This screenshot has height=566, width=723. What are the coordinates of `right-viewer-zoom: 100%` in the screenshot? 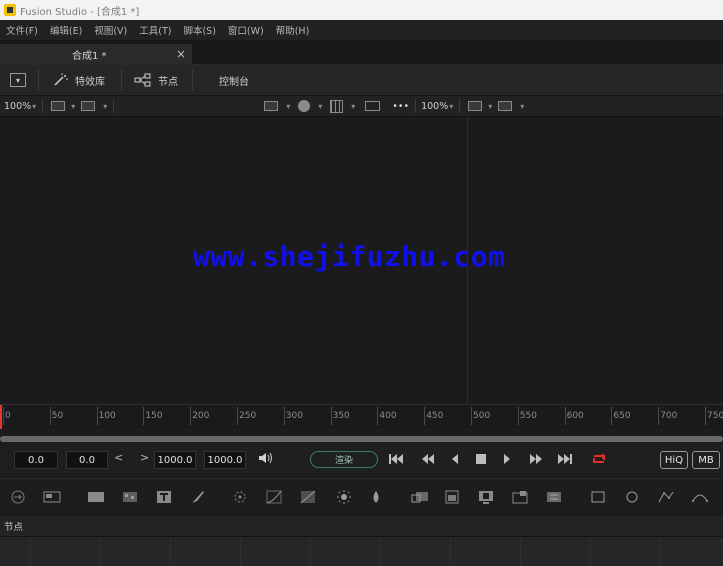 It's located at (434, 106).